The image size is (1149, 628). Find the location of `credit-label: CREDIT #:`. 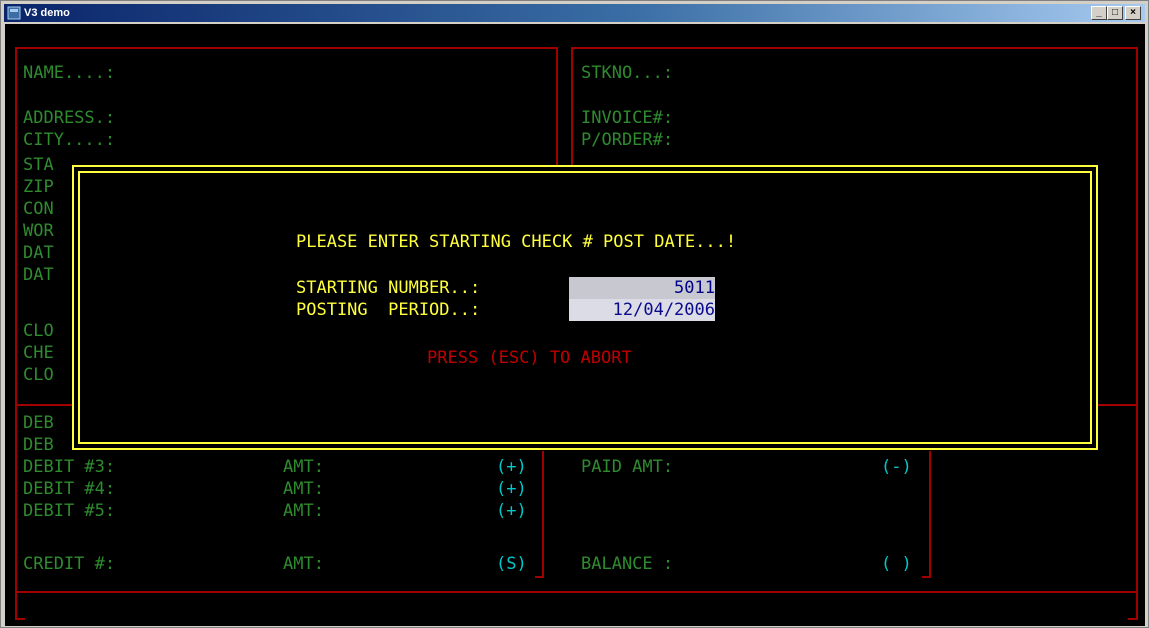

credit-label: CREDIT #: is located at coordinates (69, 564).